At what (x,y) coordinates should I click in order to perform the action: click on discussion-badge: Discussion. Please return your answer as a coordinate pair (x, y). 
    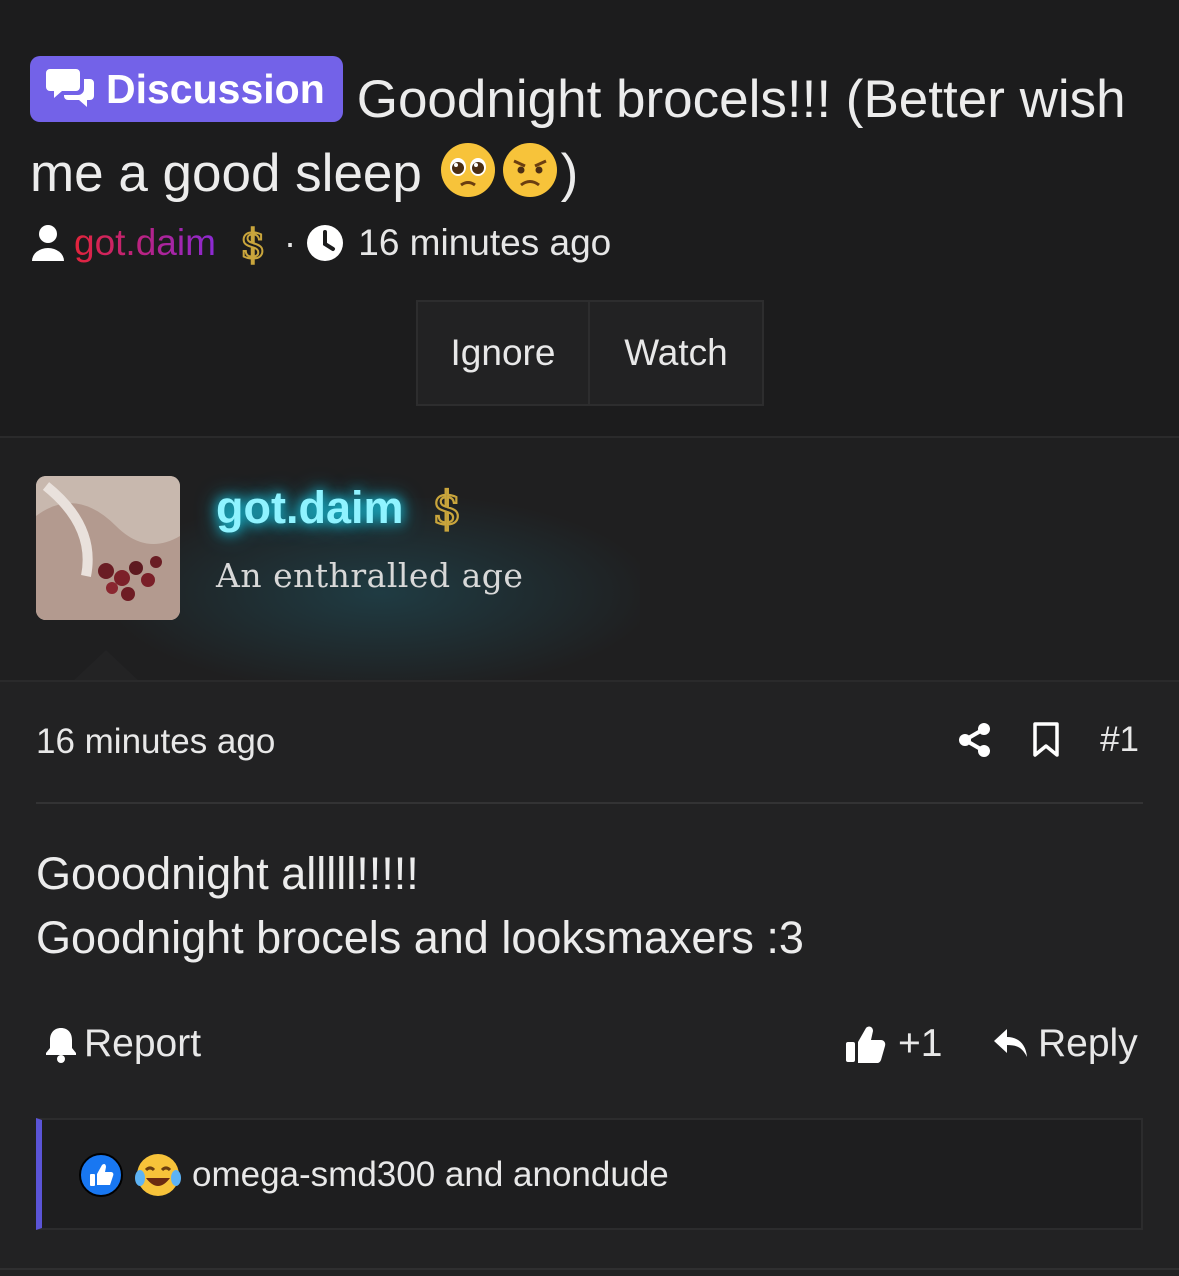
    Looking at the image, I should click on (186, 89).